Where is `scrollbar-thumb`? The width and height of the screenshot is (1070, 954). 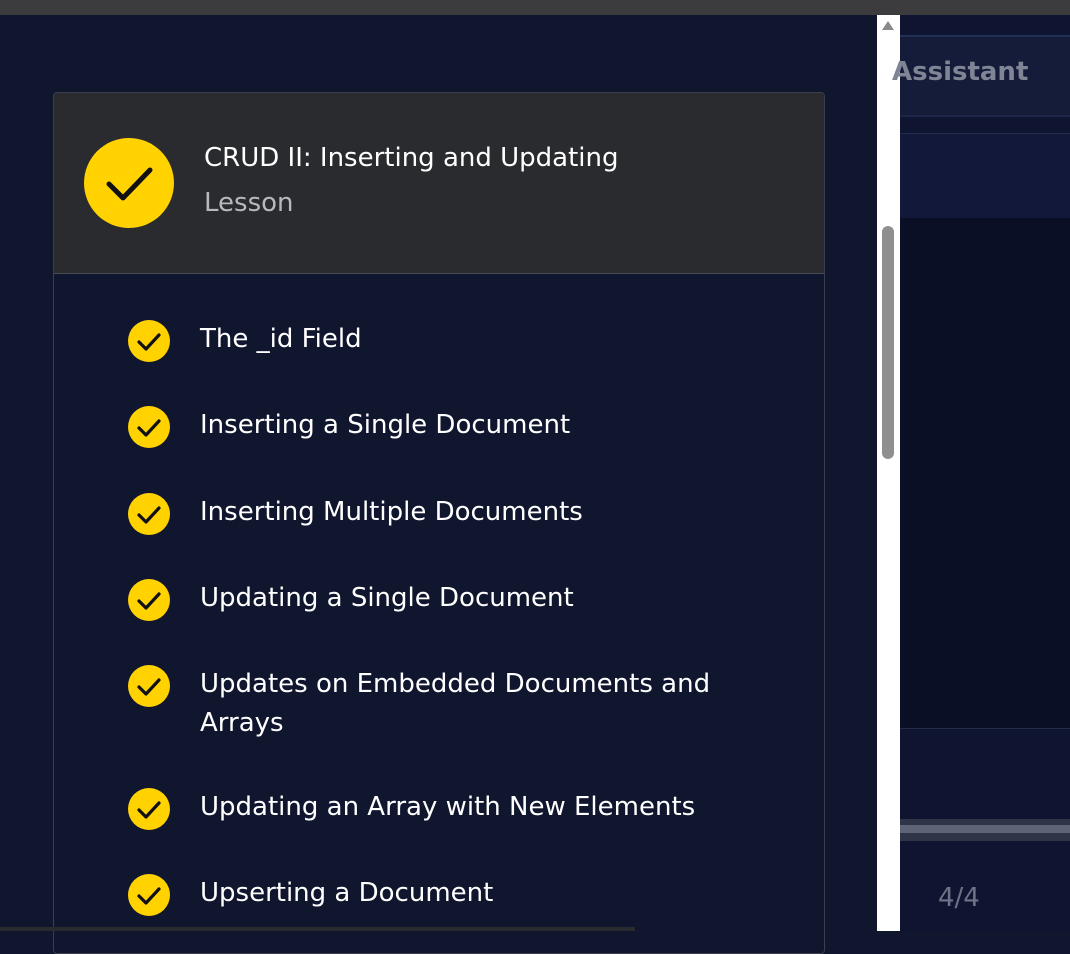
scrollbar-thumb is located at coordinates (888, 342).